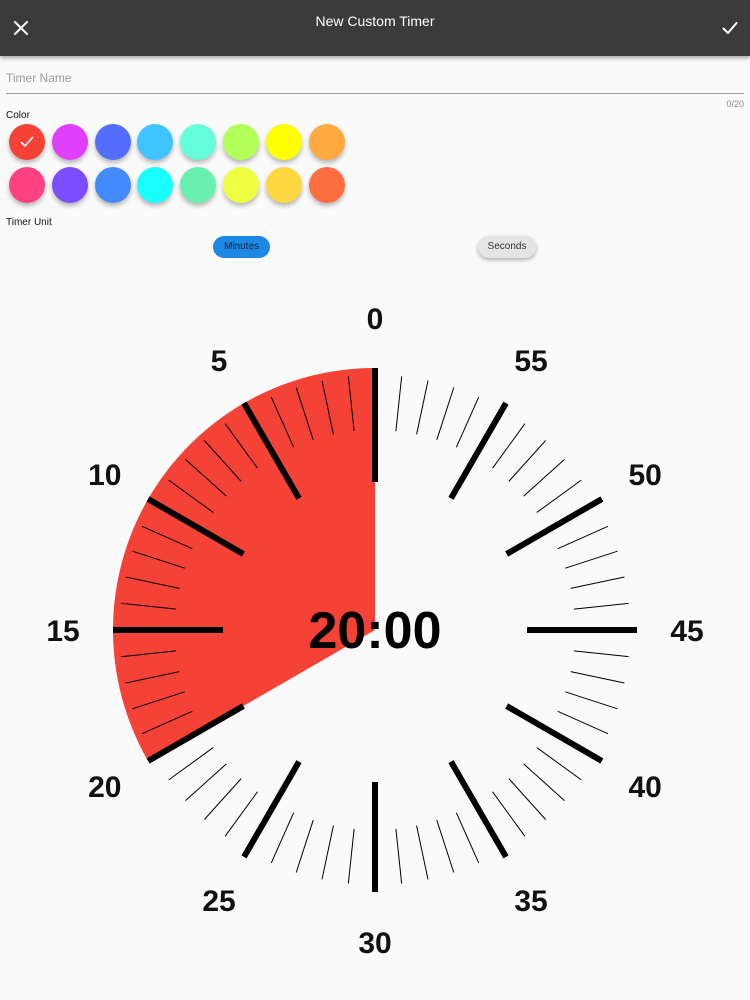 The width and height of the screenshot is (750, 1000). What do you see at coordinates (218, 901) in the screenshot?
I see `dial-label: 25` at bounding box center [218, 901].